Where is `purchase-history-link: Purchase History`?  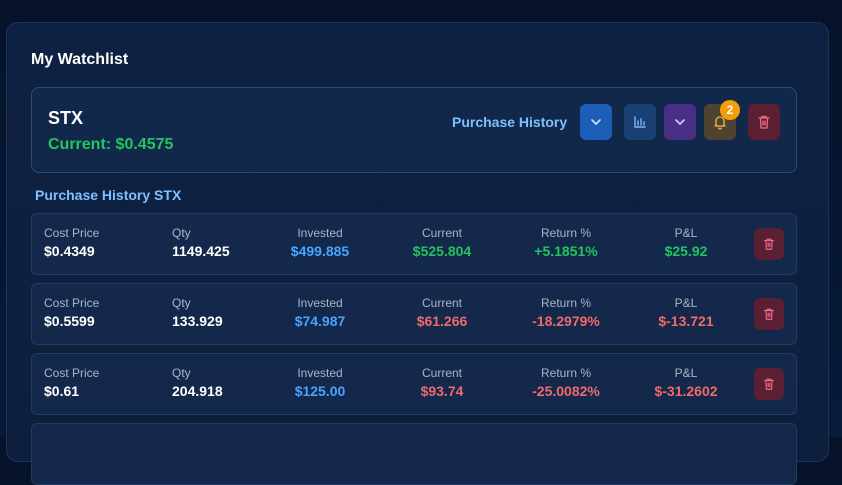
purchase-history-link: Purchase History is located at coordinates (509, 122).